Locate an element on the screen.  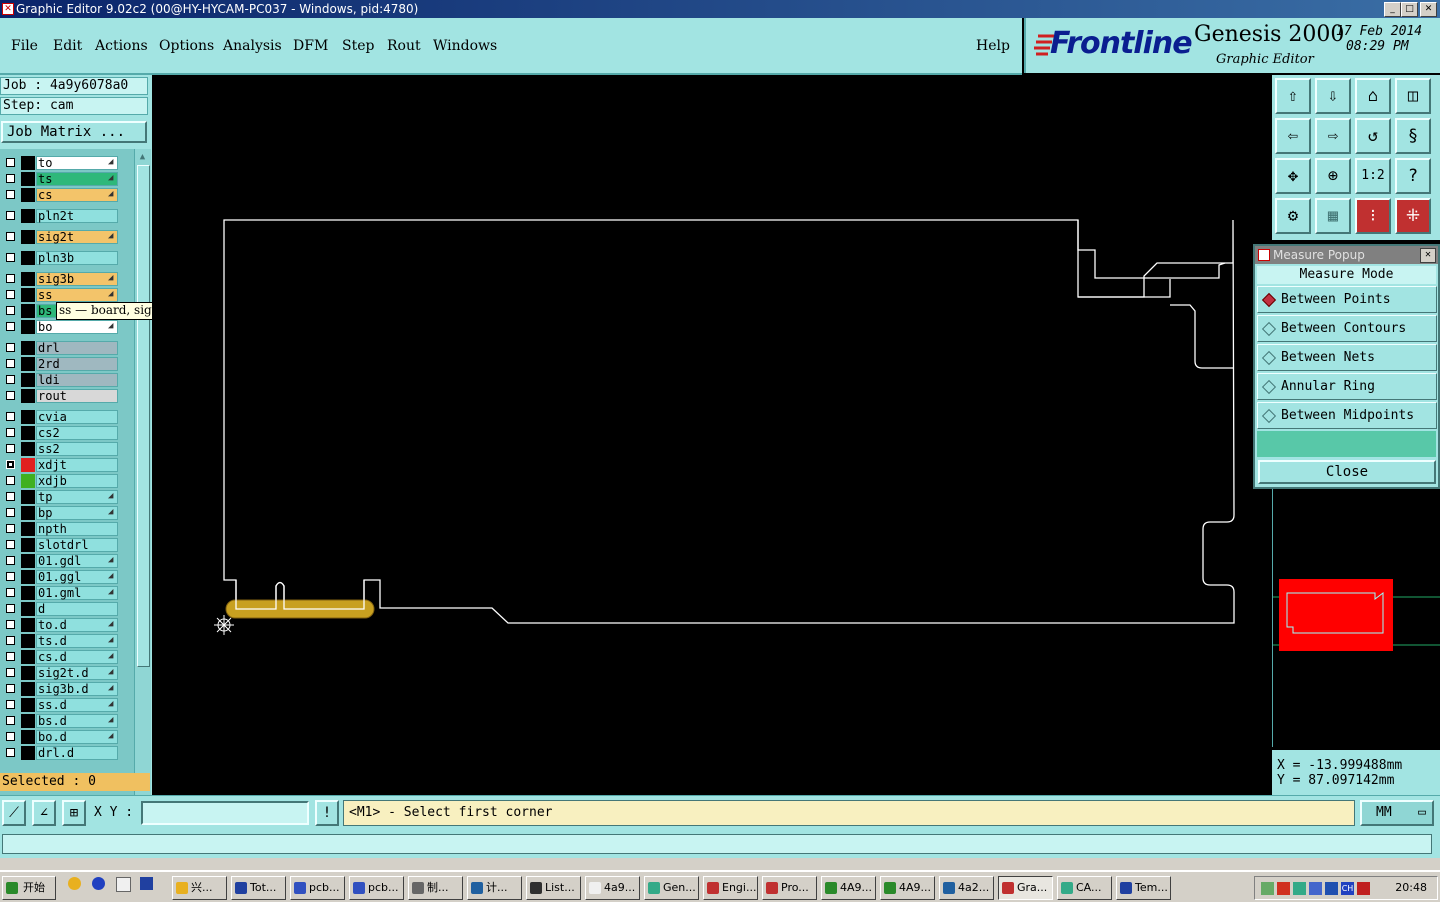
measure-close-button: Close is located at coordinates (1347, 472).